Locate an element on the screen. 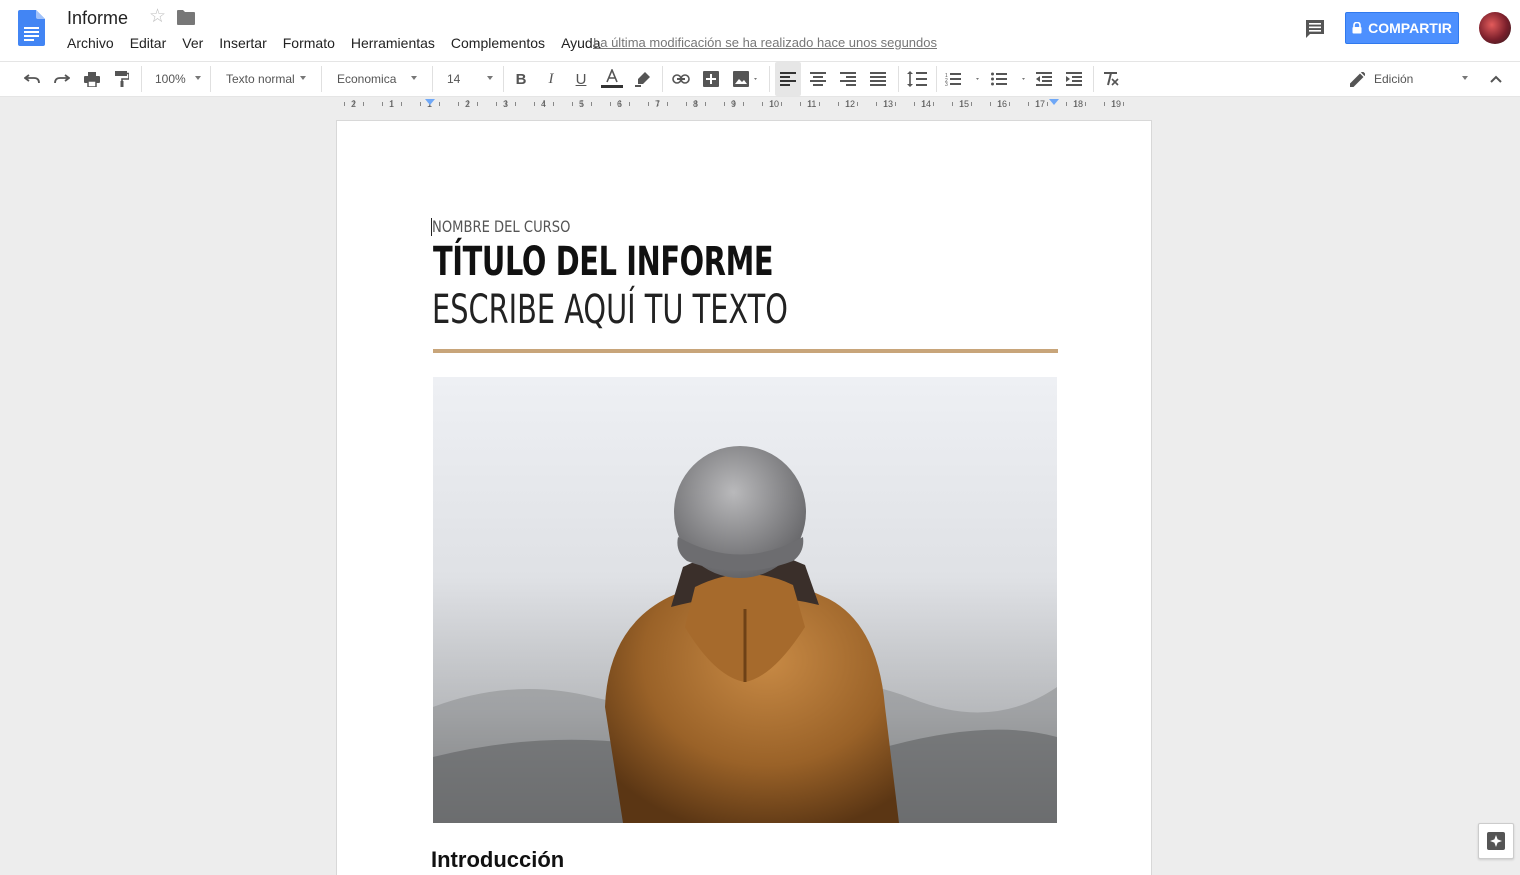 The height and width of the screenshot is (875, 1520). ruler-label: 9 is located at coordinates (734, 104).